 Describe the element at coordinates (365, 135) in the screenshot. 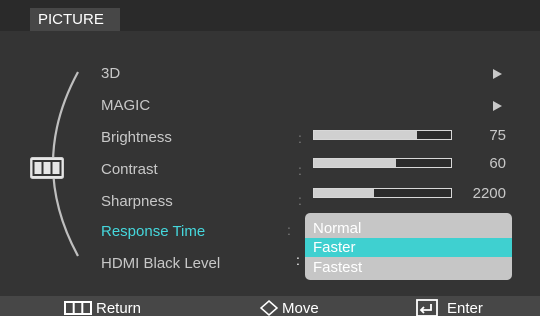

I see `brightness-slider-fill` at that location.